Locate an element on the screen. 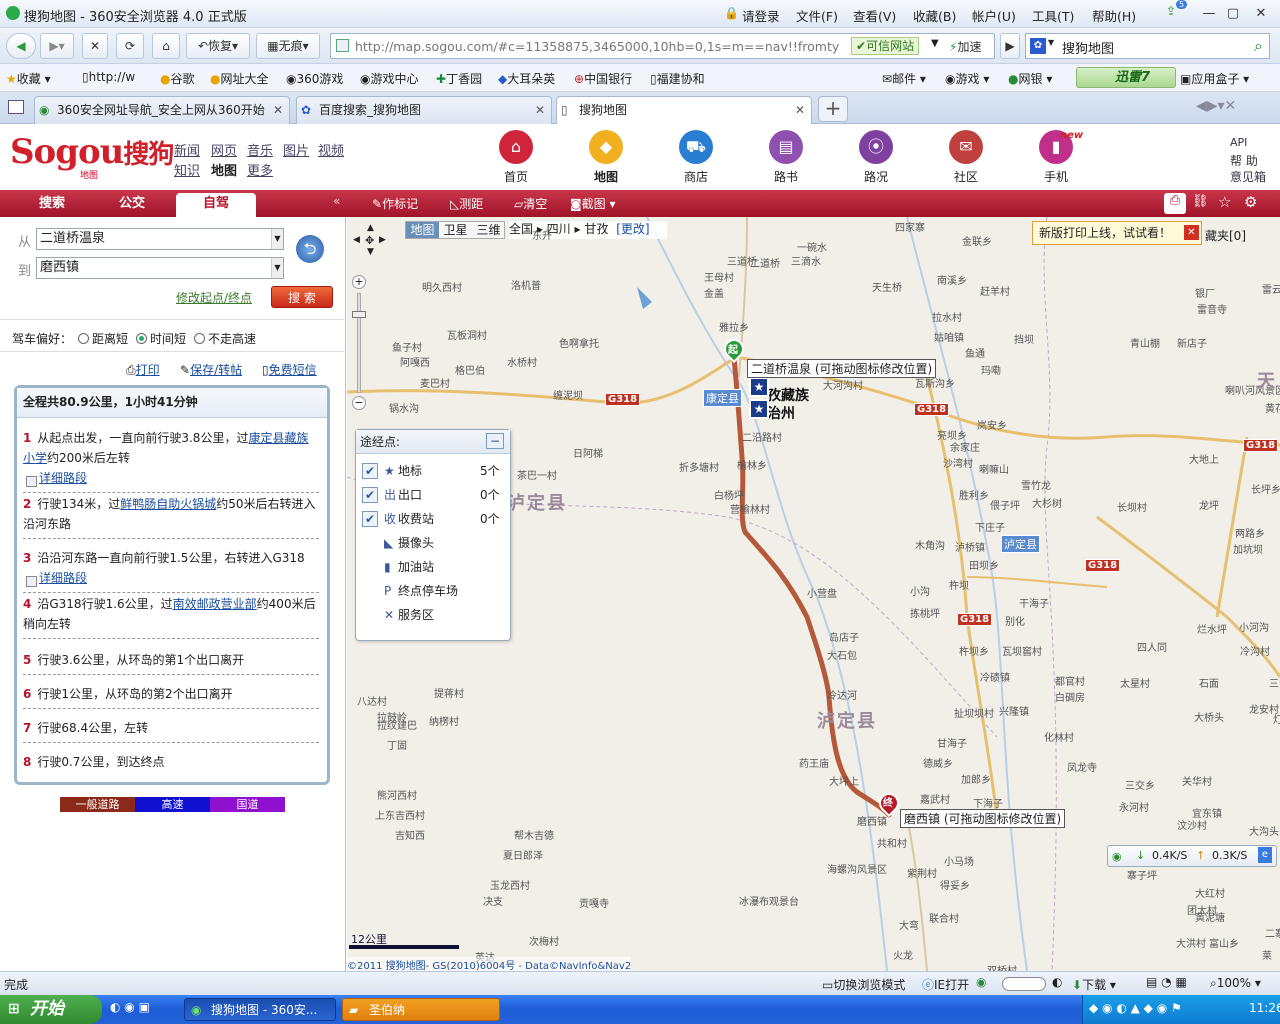  help-link: 帮 助 is located at coordinates (1244, 160).